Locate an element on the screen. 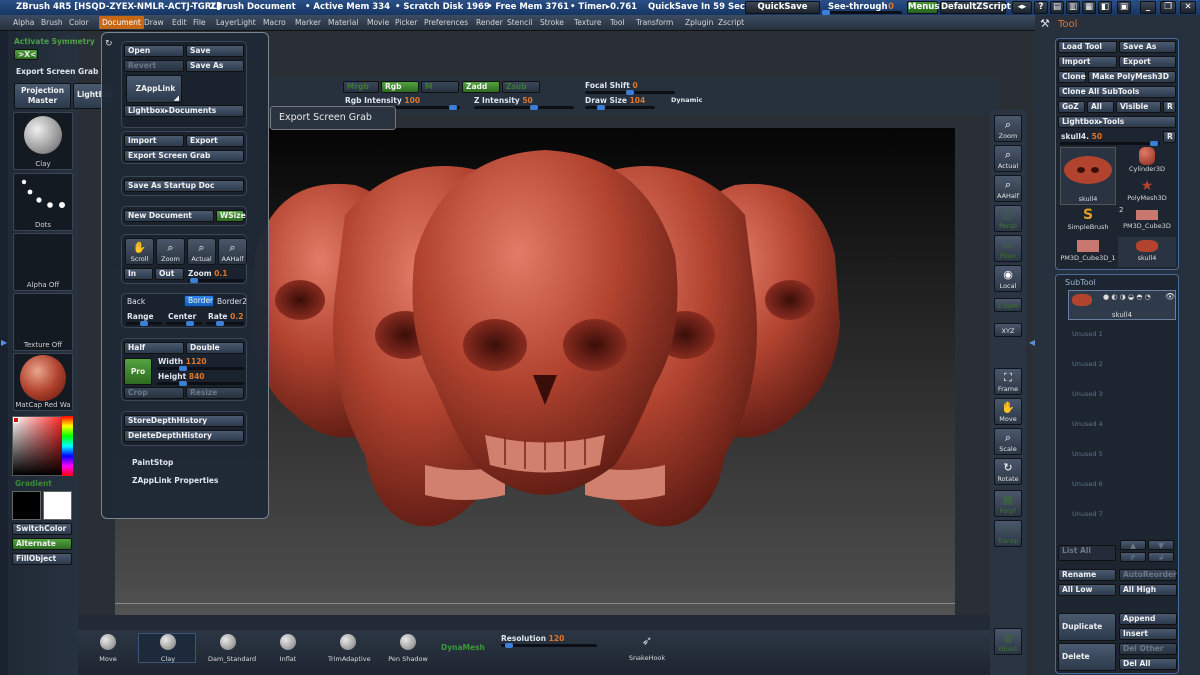 The height and width of the screenshot is (675, 1200). move-left-icon: ↲ is located at coordinates (1161, 557).